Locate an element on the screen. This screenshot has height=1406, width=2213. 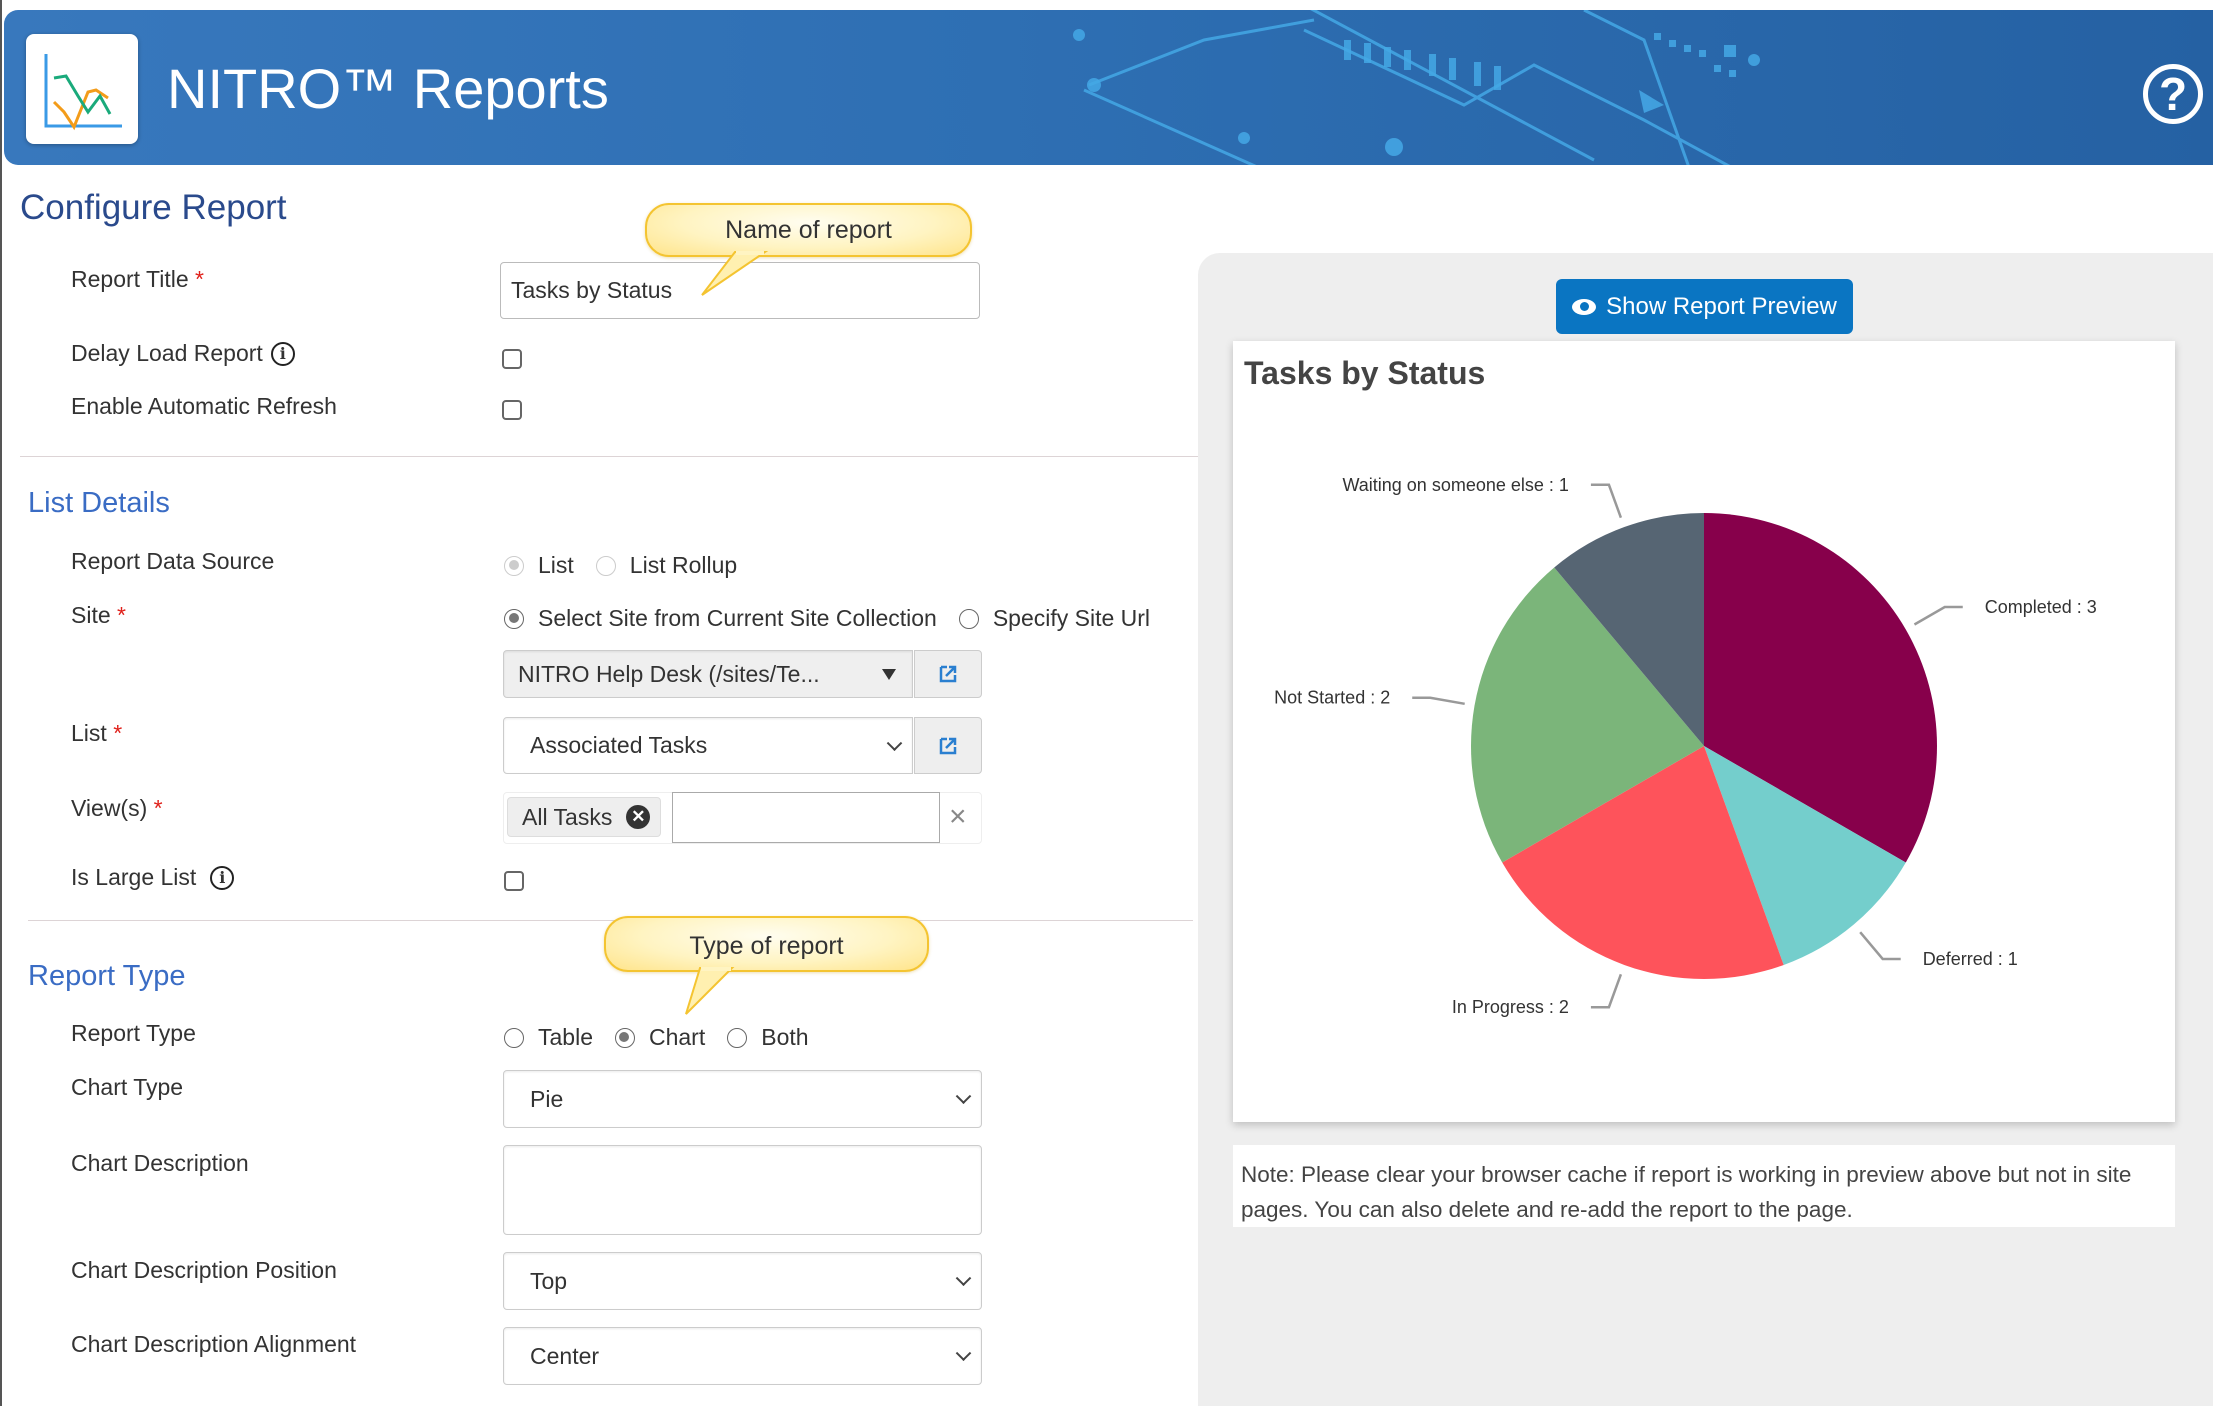
remove-tag-icon: ✕ is located at coordinates (638, 817).